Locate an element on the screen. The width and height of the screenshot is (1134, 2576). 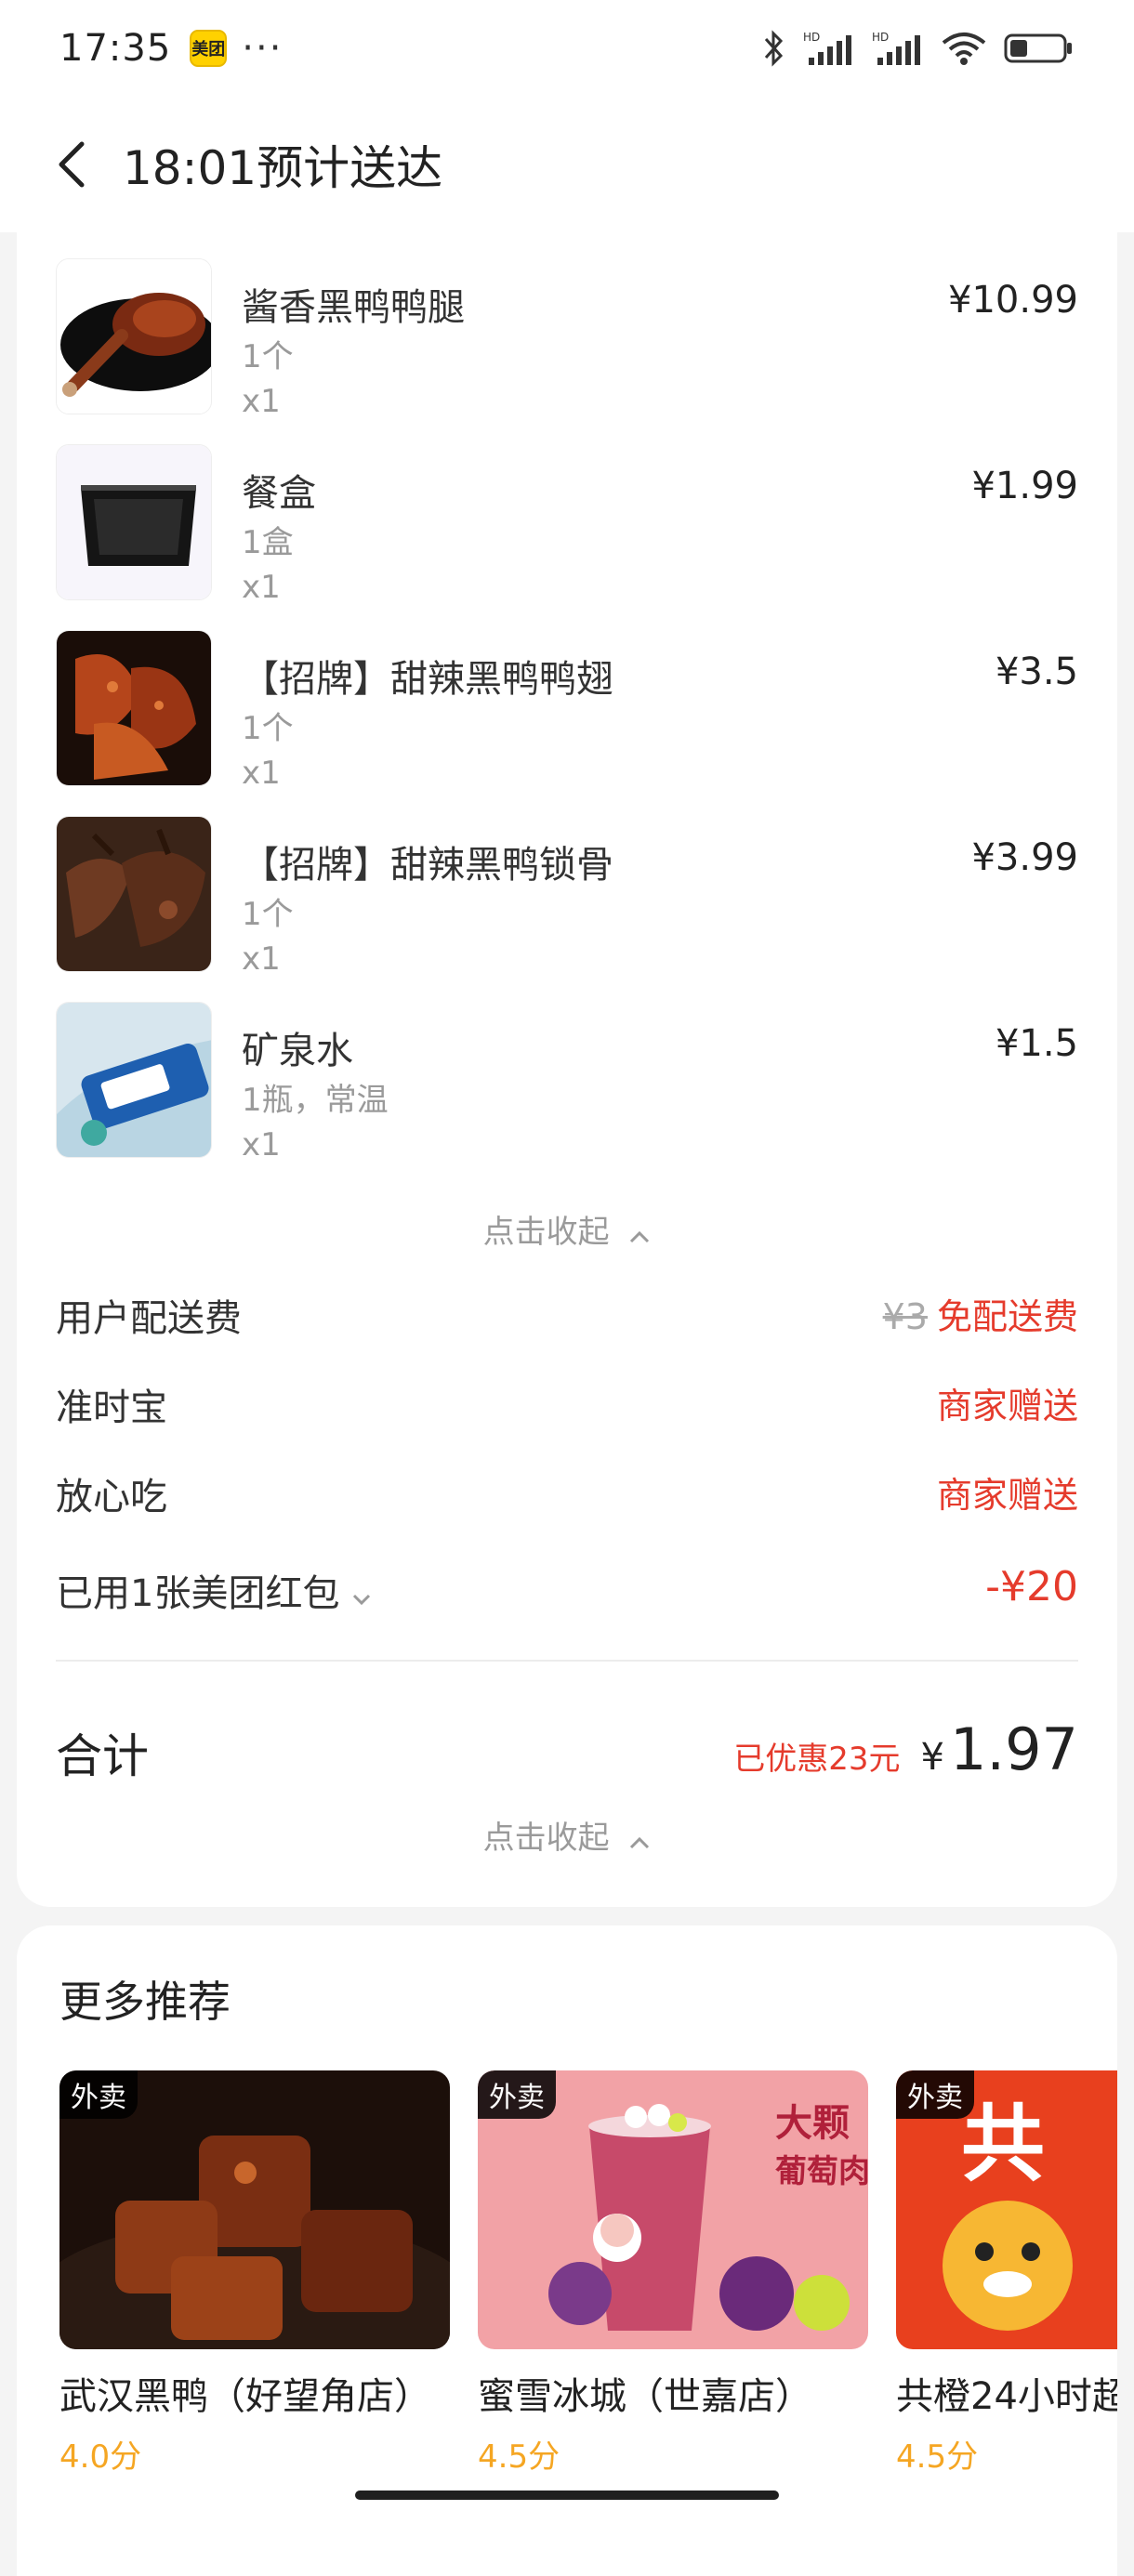
duck-leg-image is located at coordinates (134, 336).